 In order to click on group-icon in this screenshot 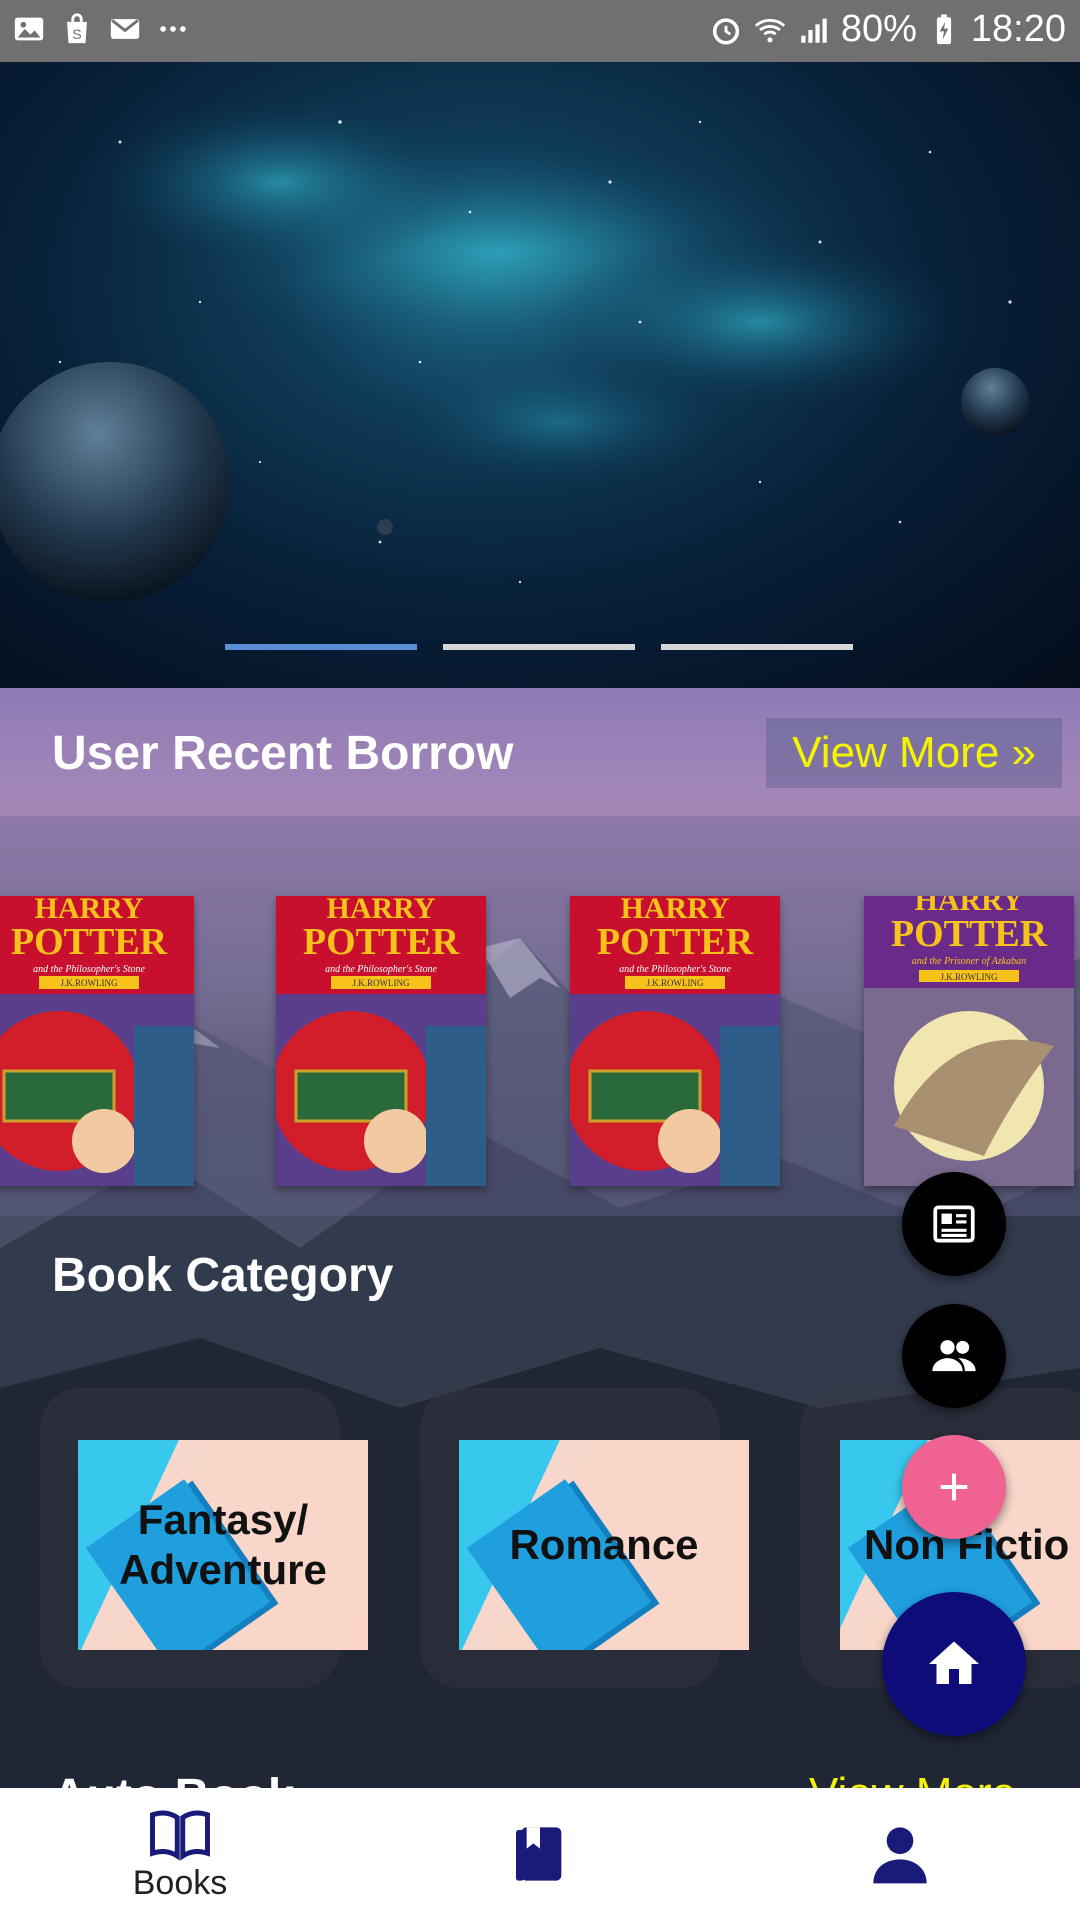, I will do `click(954, 1356)`.